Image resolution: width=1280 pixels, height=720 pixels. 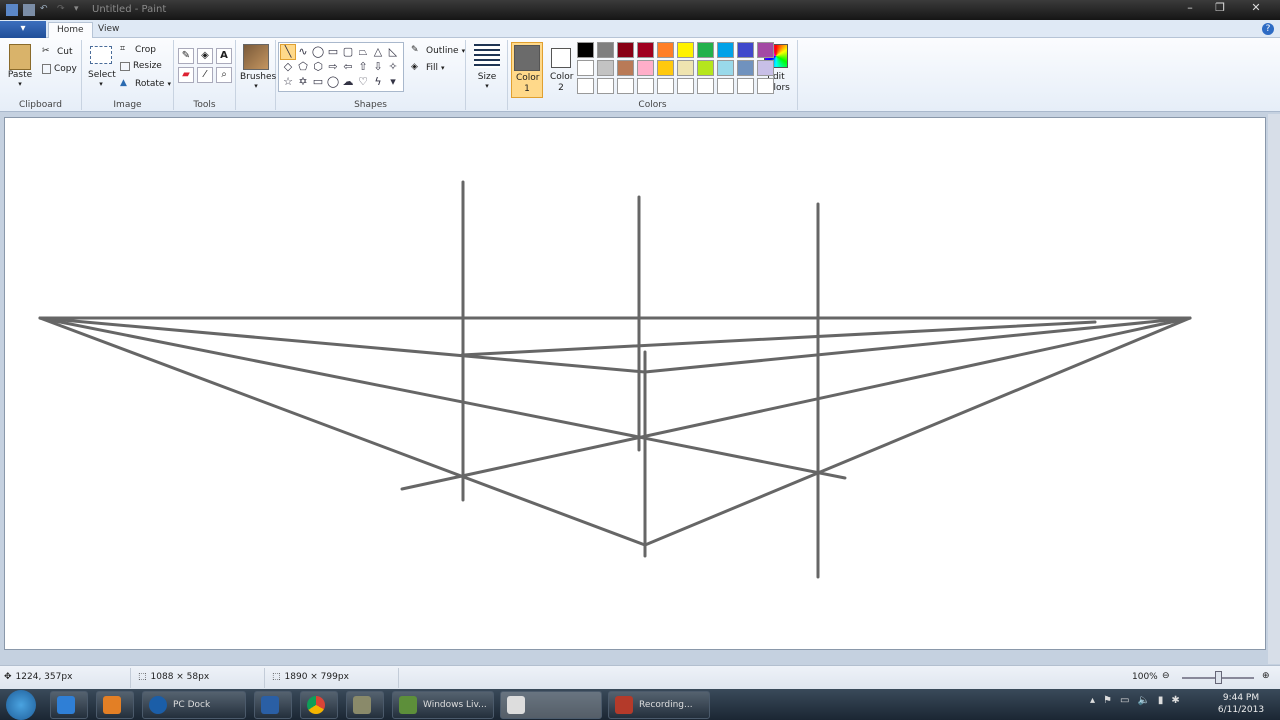 I want to click on color1-button: Color 1, so click(x=527, y=70).